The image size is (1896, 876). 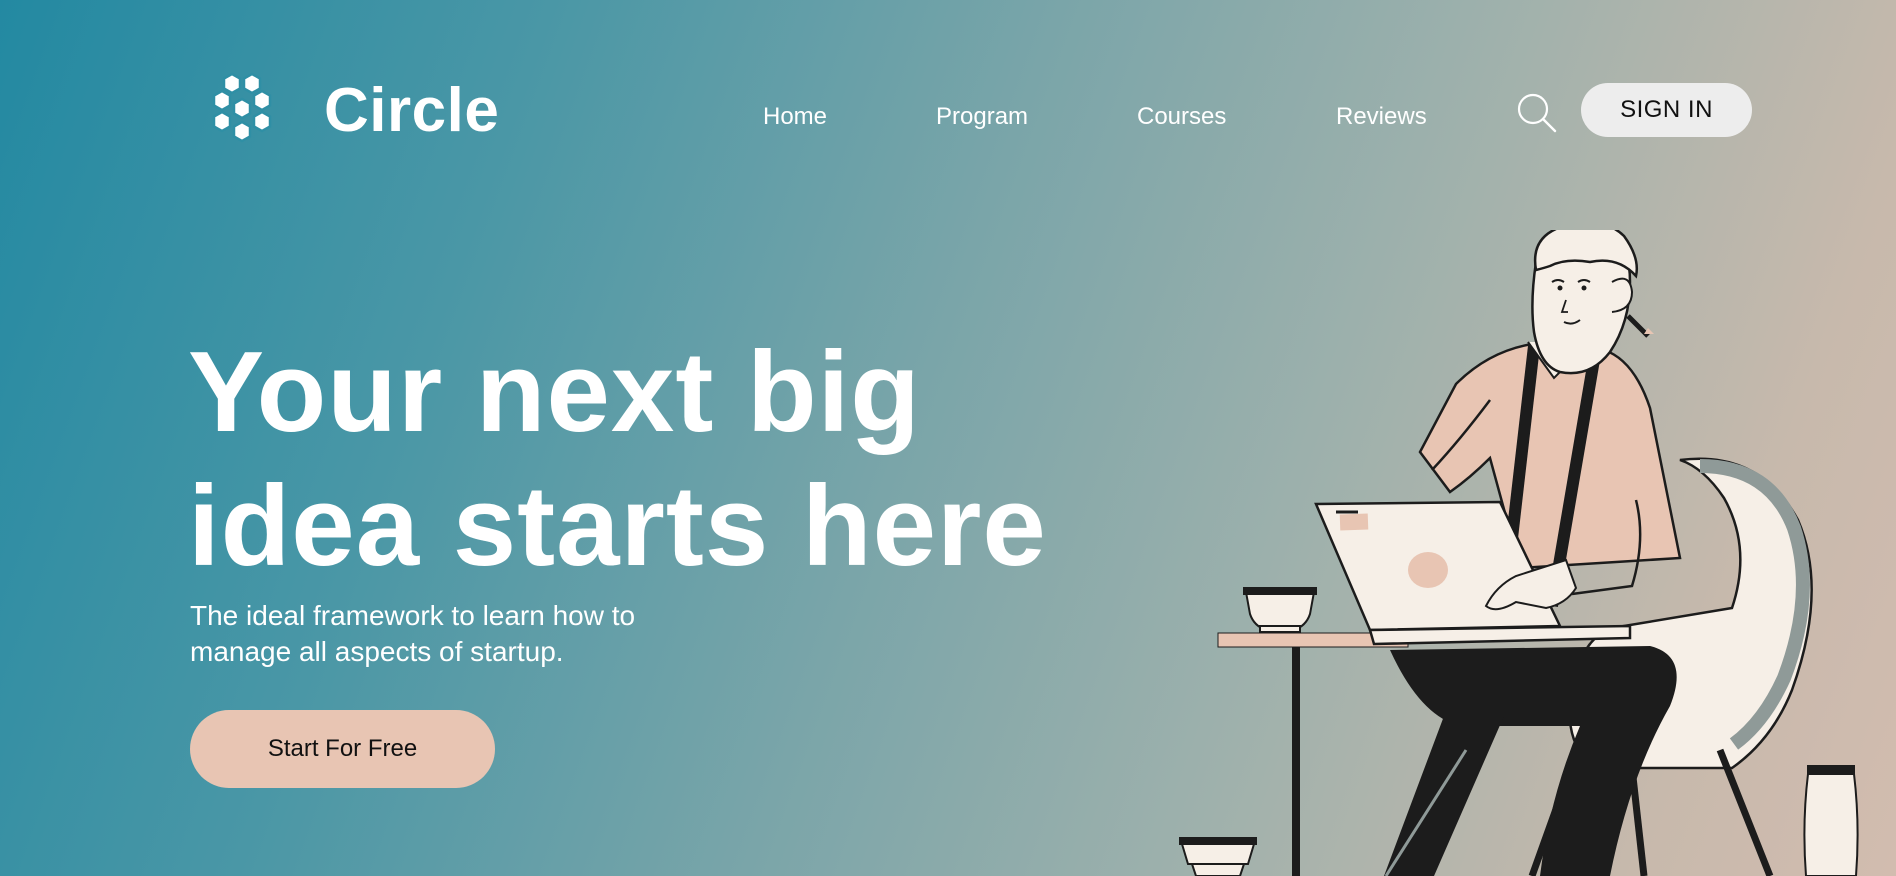 What do you see at coordinates (342, 749) in the screenshot?
I see `start-for-free-button: Start For Free` at bounding box center [342, 749].